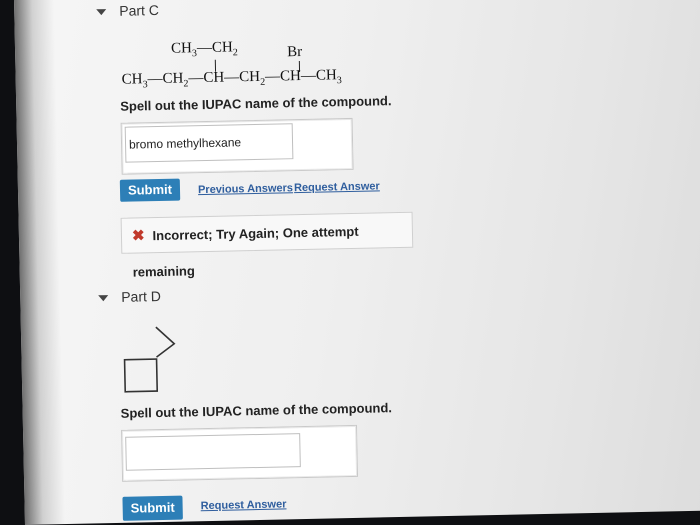 Image resolution: width=700 pixels, height=525 pixels. What do you see at coordinates (209, 143) in the screenshot?
I see `part-c-answer-input` at bounding box center [209, 143].